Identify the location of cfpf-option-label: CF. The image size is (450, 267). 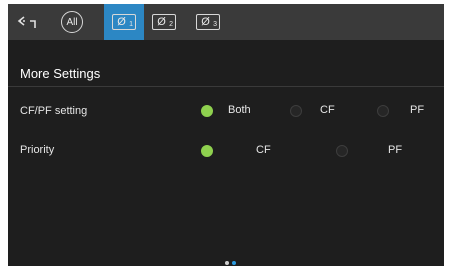
(327, 110).